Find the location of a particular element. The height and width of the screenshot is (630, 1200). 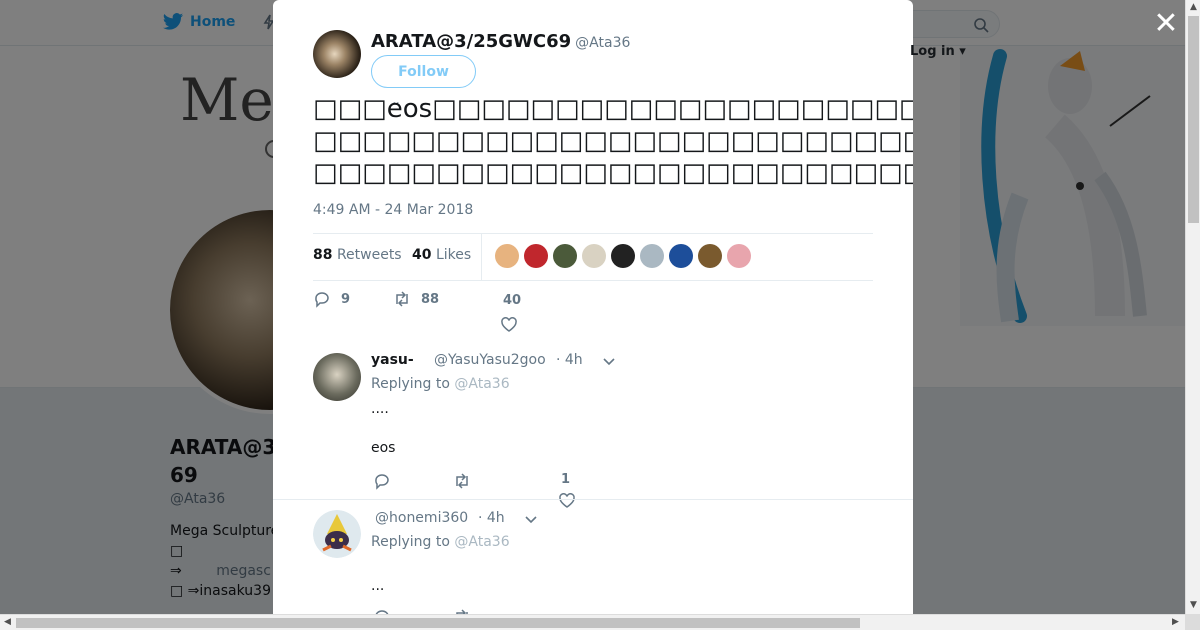

login-link: Log in ▾ is located at coordinates (938, 51).